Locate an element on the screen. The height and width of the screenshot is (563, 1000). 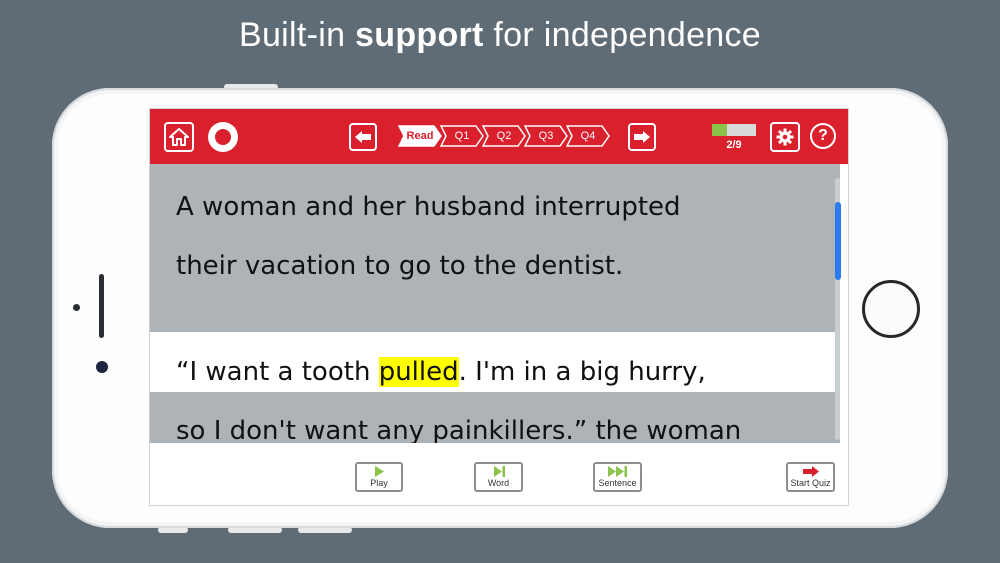
phone-camera is located at coordinates (102, 367).